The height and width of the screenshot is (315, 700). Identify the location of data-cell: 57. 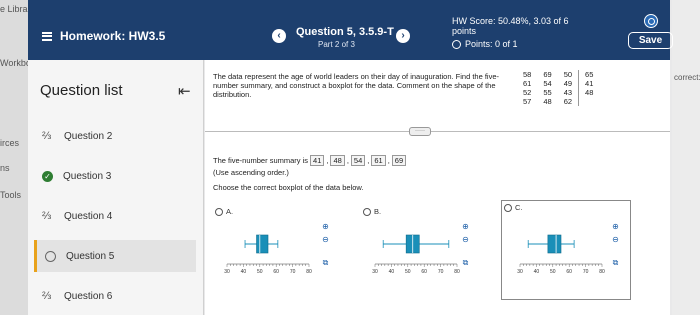
(527, 101).